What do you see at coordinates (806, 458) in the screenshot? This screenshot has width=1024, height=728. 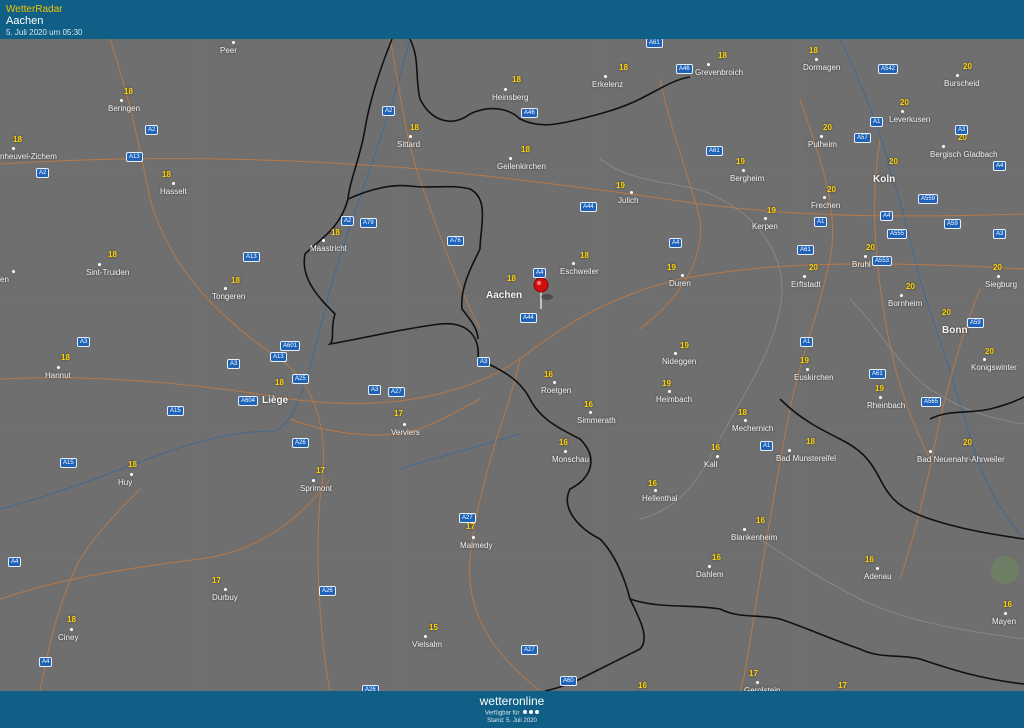 I see `city-label: Bad Munstereifel` at bounding box center [806, 458].